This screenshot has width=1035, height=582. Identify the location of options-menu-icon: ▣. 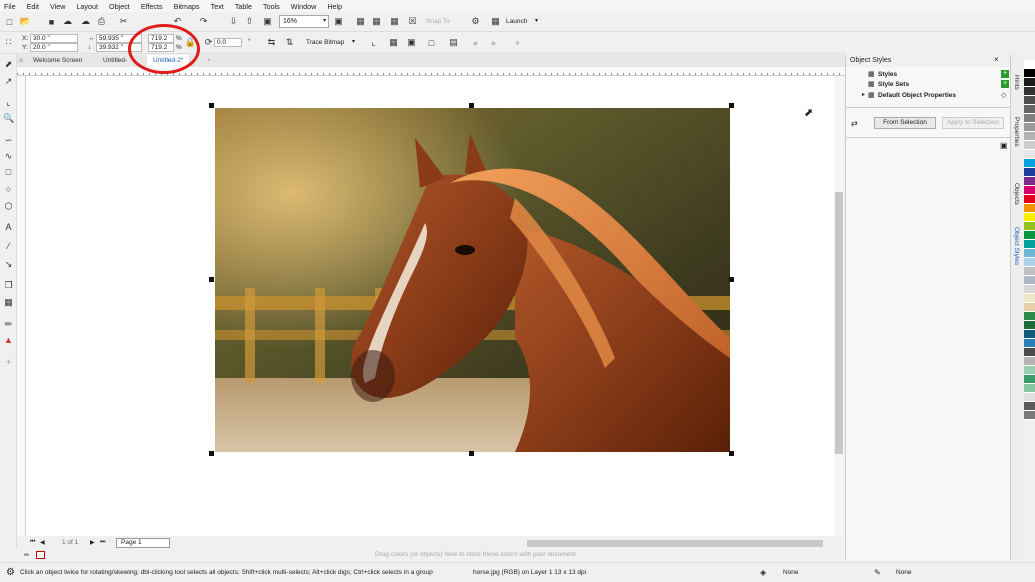
(1004, 145).